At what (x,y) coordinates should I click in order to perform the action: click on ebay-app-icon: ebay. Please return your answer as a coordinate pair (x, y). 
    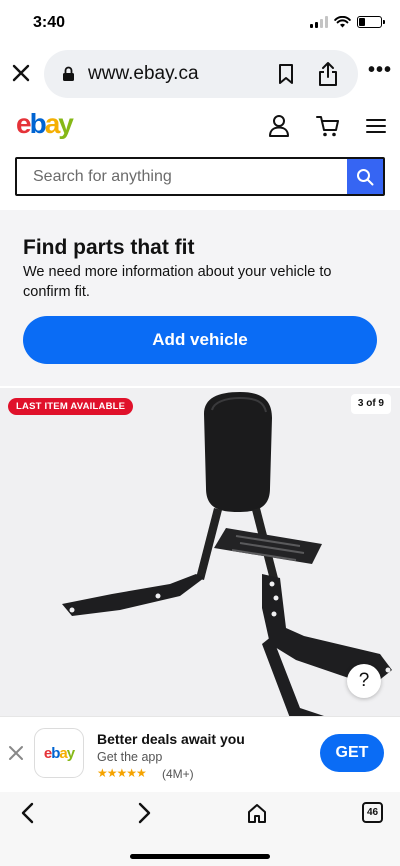
    Looking at the image, I should click on (59, 753).